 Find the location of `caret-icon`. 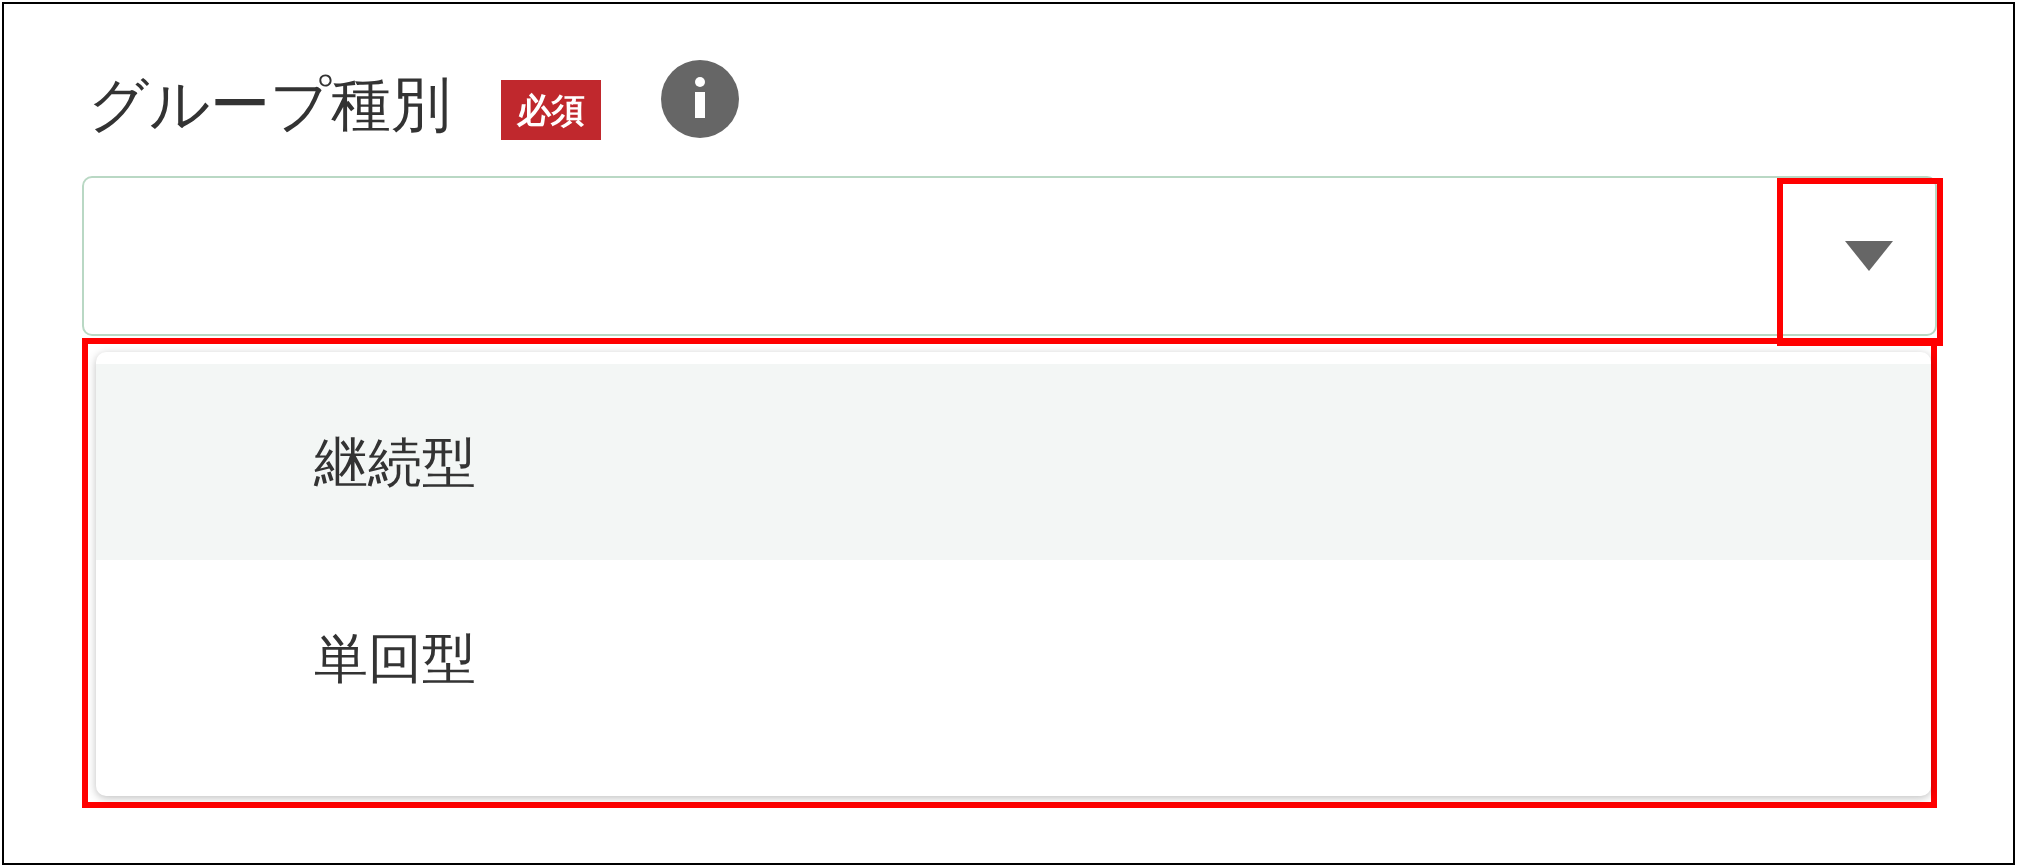

caret-icon is located at coordinates (1869, 256).